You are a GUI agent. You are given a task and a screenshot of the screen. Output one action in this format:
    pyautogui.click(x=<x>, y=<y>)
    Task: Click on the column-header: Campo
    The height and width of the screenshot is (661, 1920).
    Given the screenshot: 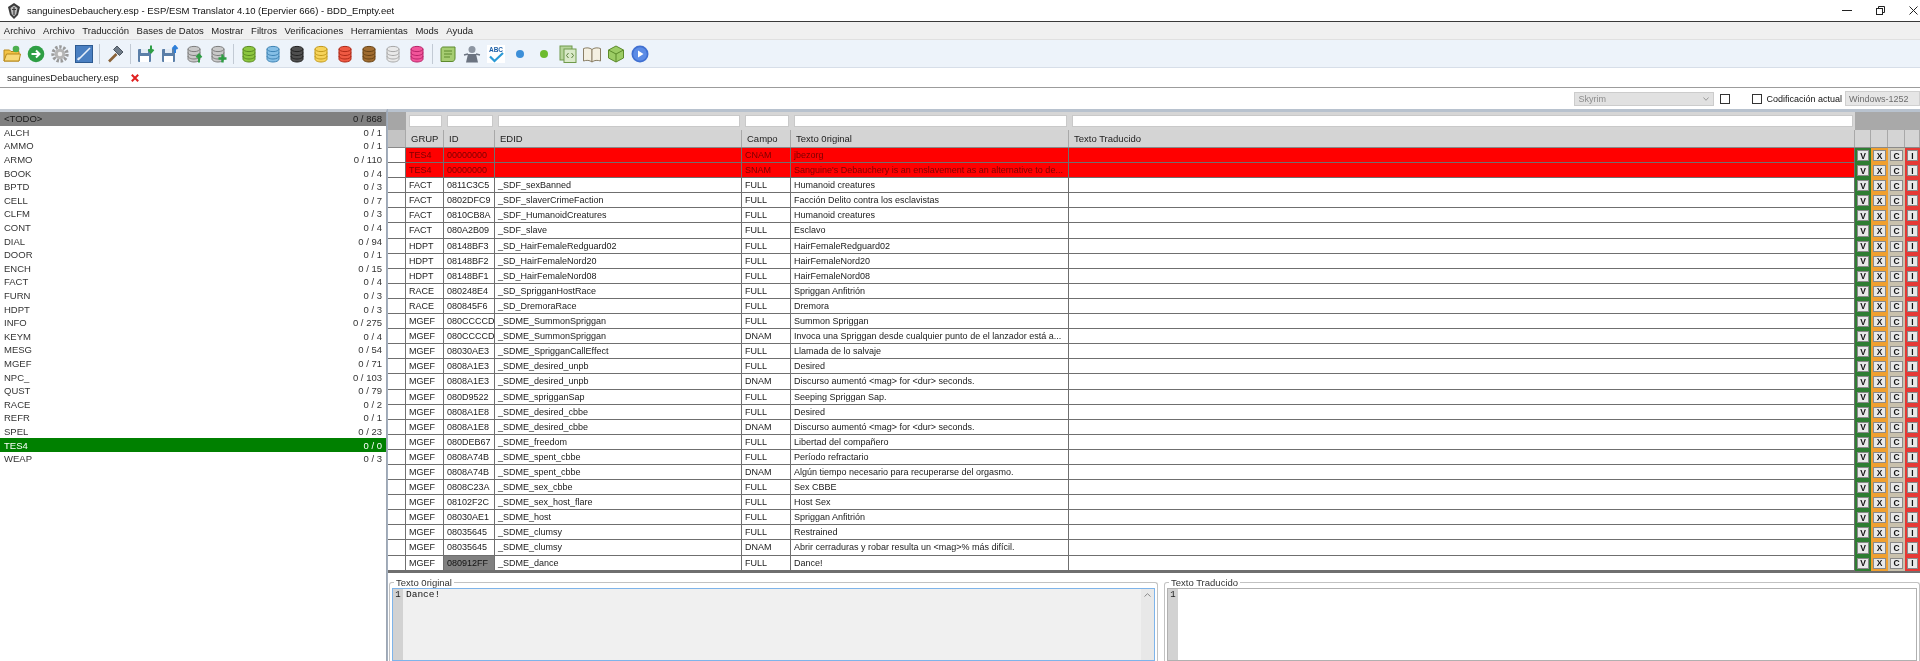 What is the action you would take?
    pyautogui.click(x=766, y=138)
    